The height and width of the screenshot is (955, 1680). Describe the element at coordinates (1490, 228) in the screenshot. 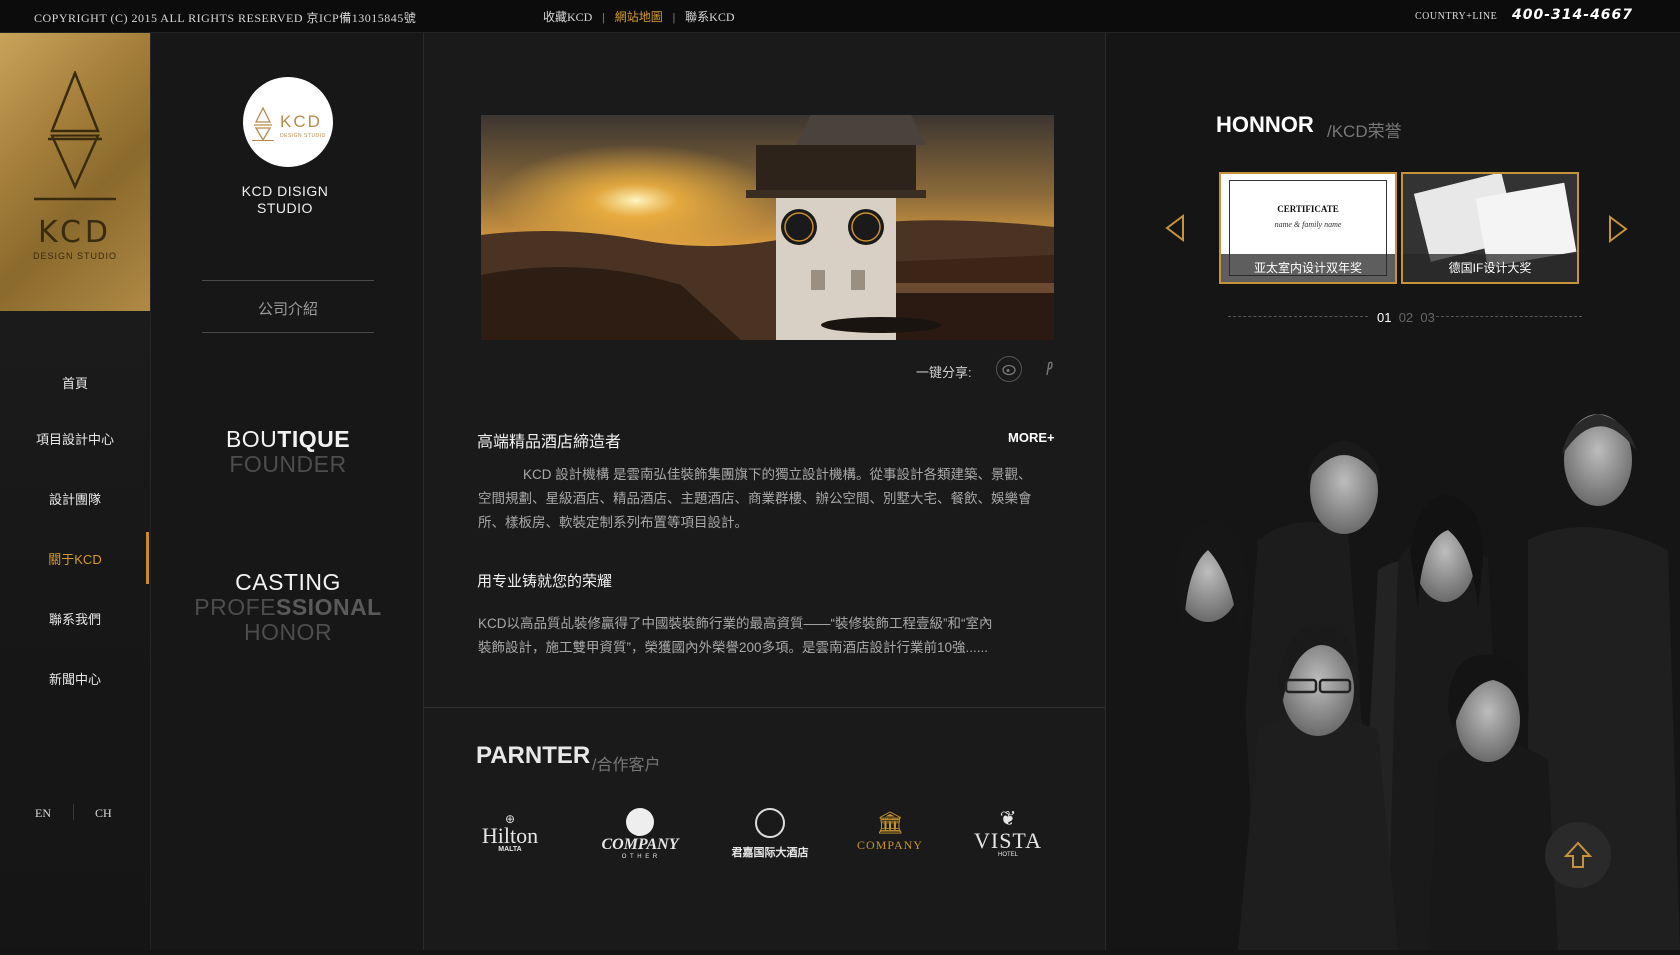

I see `honor-item-2: 德国IF设计大奖` at that location.